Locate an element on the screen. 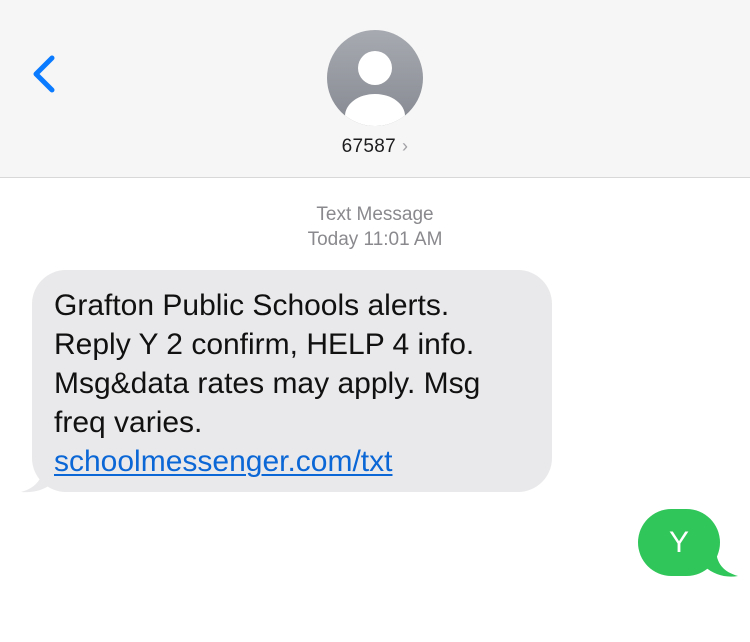  person-icon is located at coordinates (375, 88).